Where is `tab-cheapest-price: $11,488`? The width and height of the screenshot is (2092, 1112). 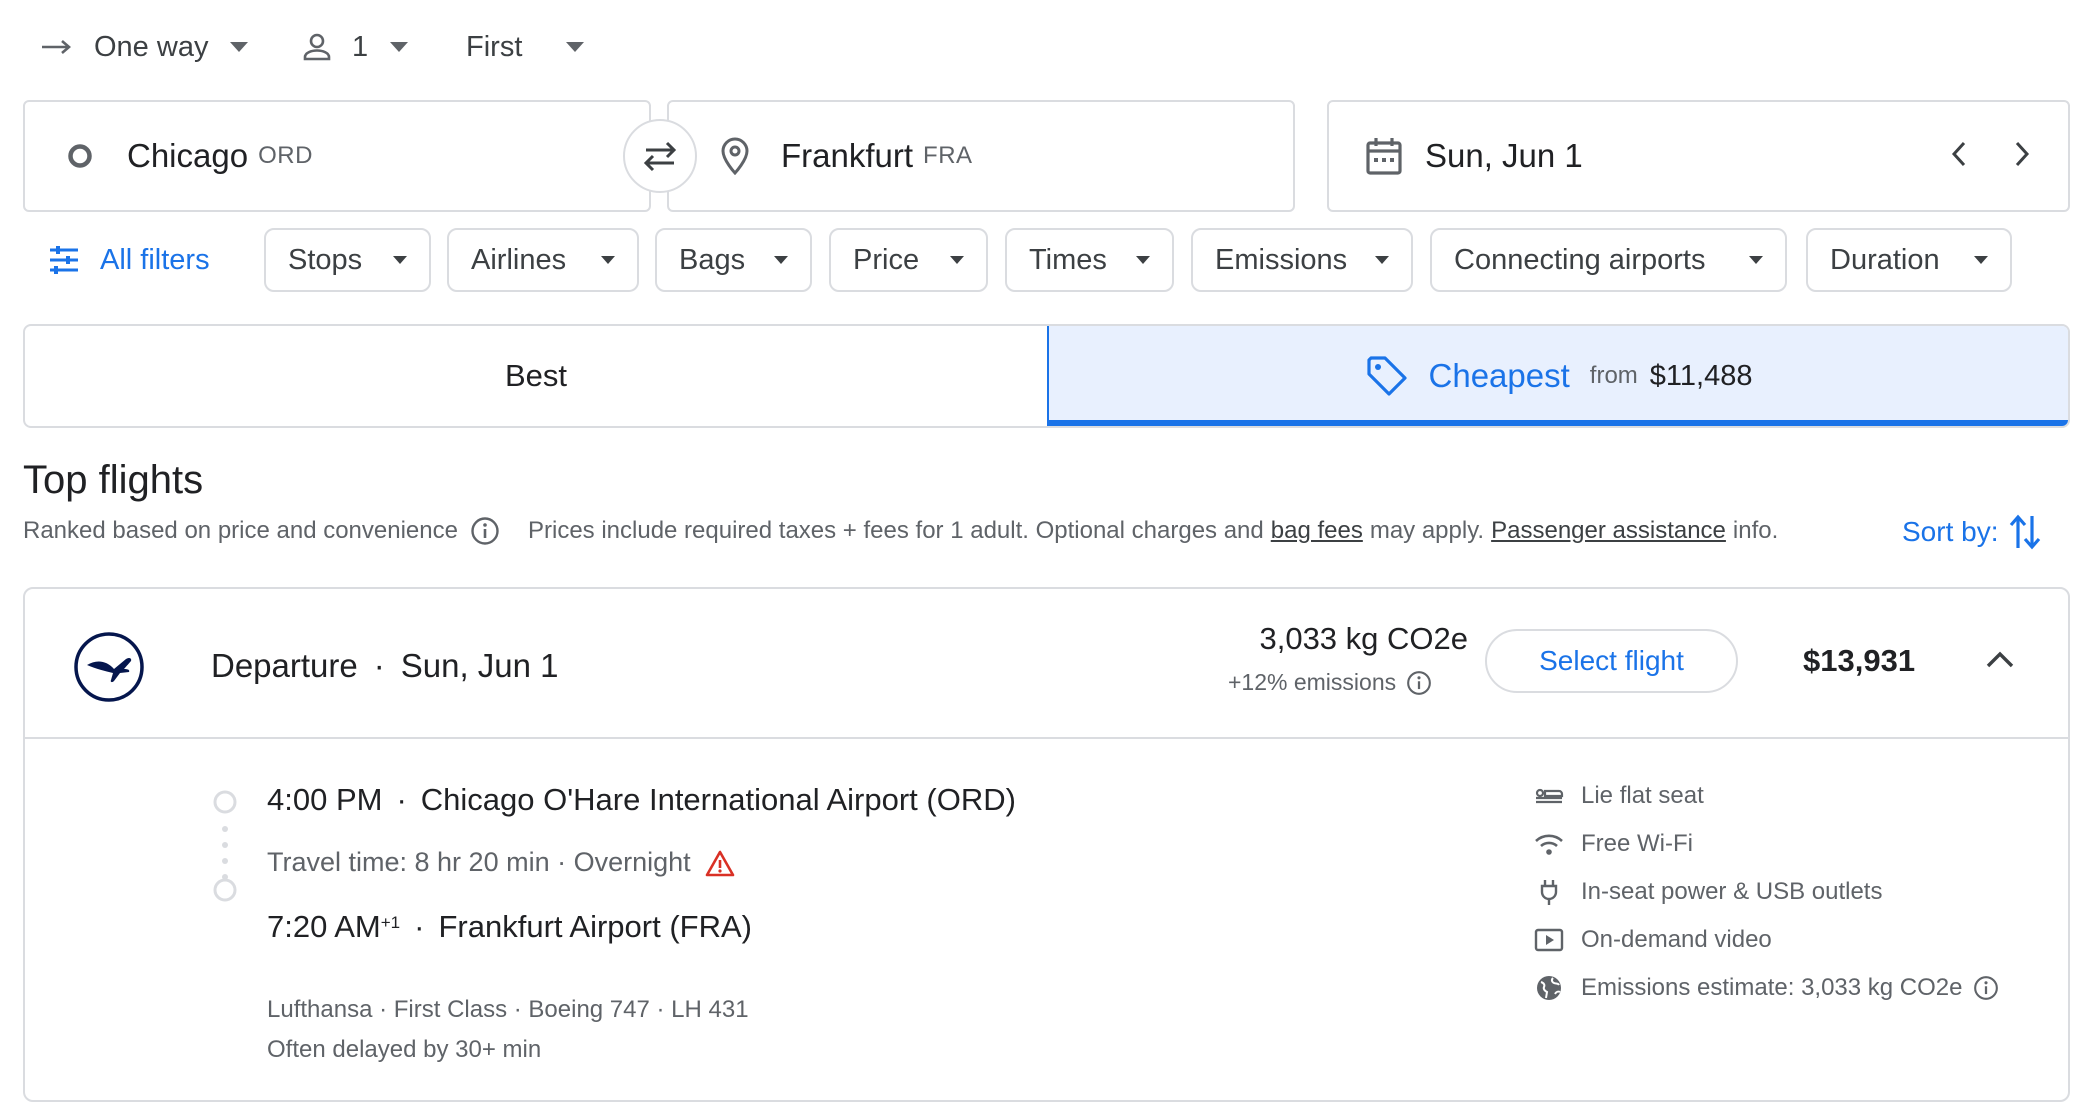 tab-cheapest-price: $11,488 is located at coordinates (1701, 375).